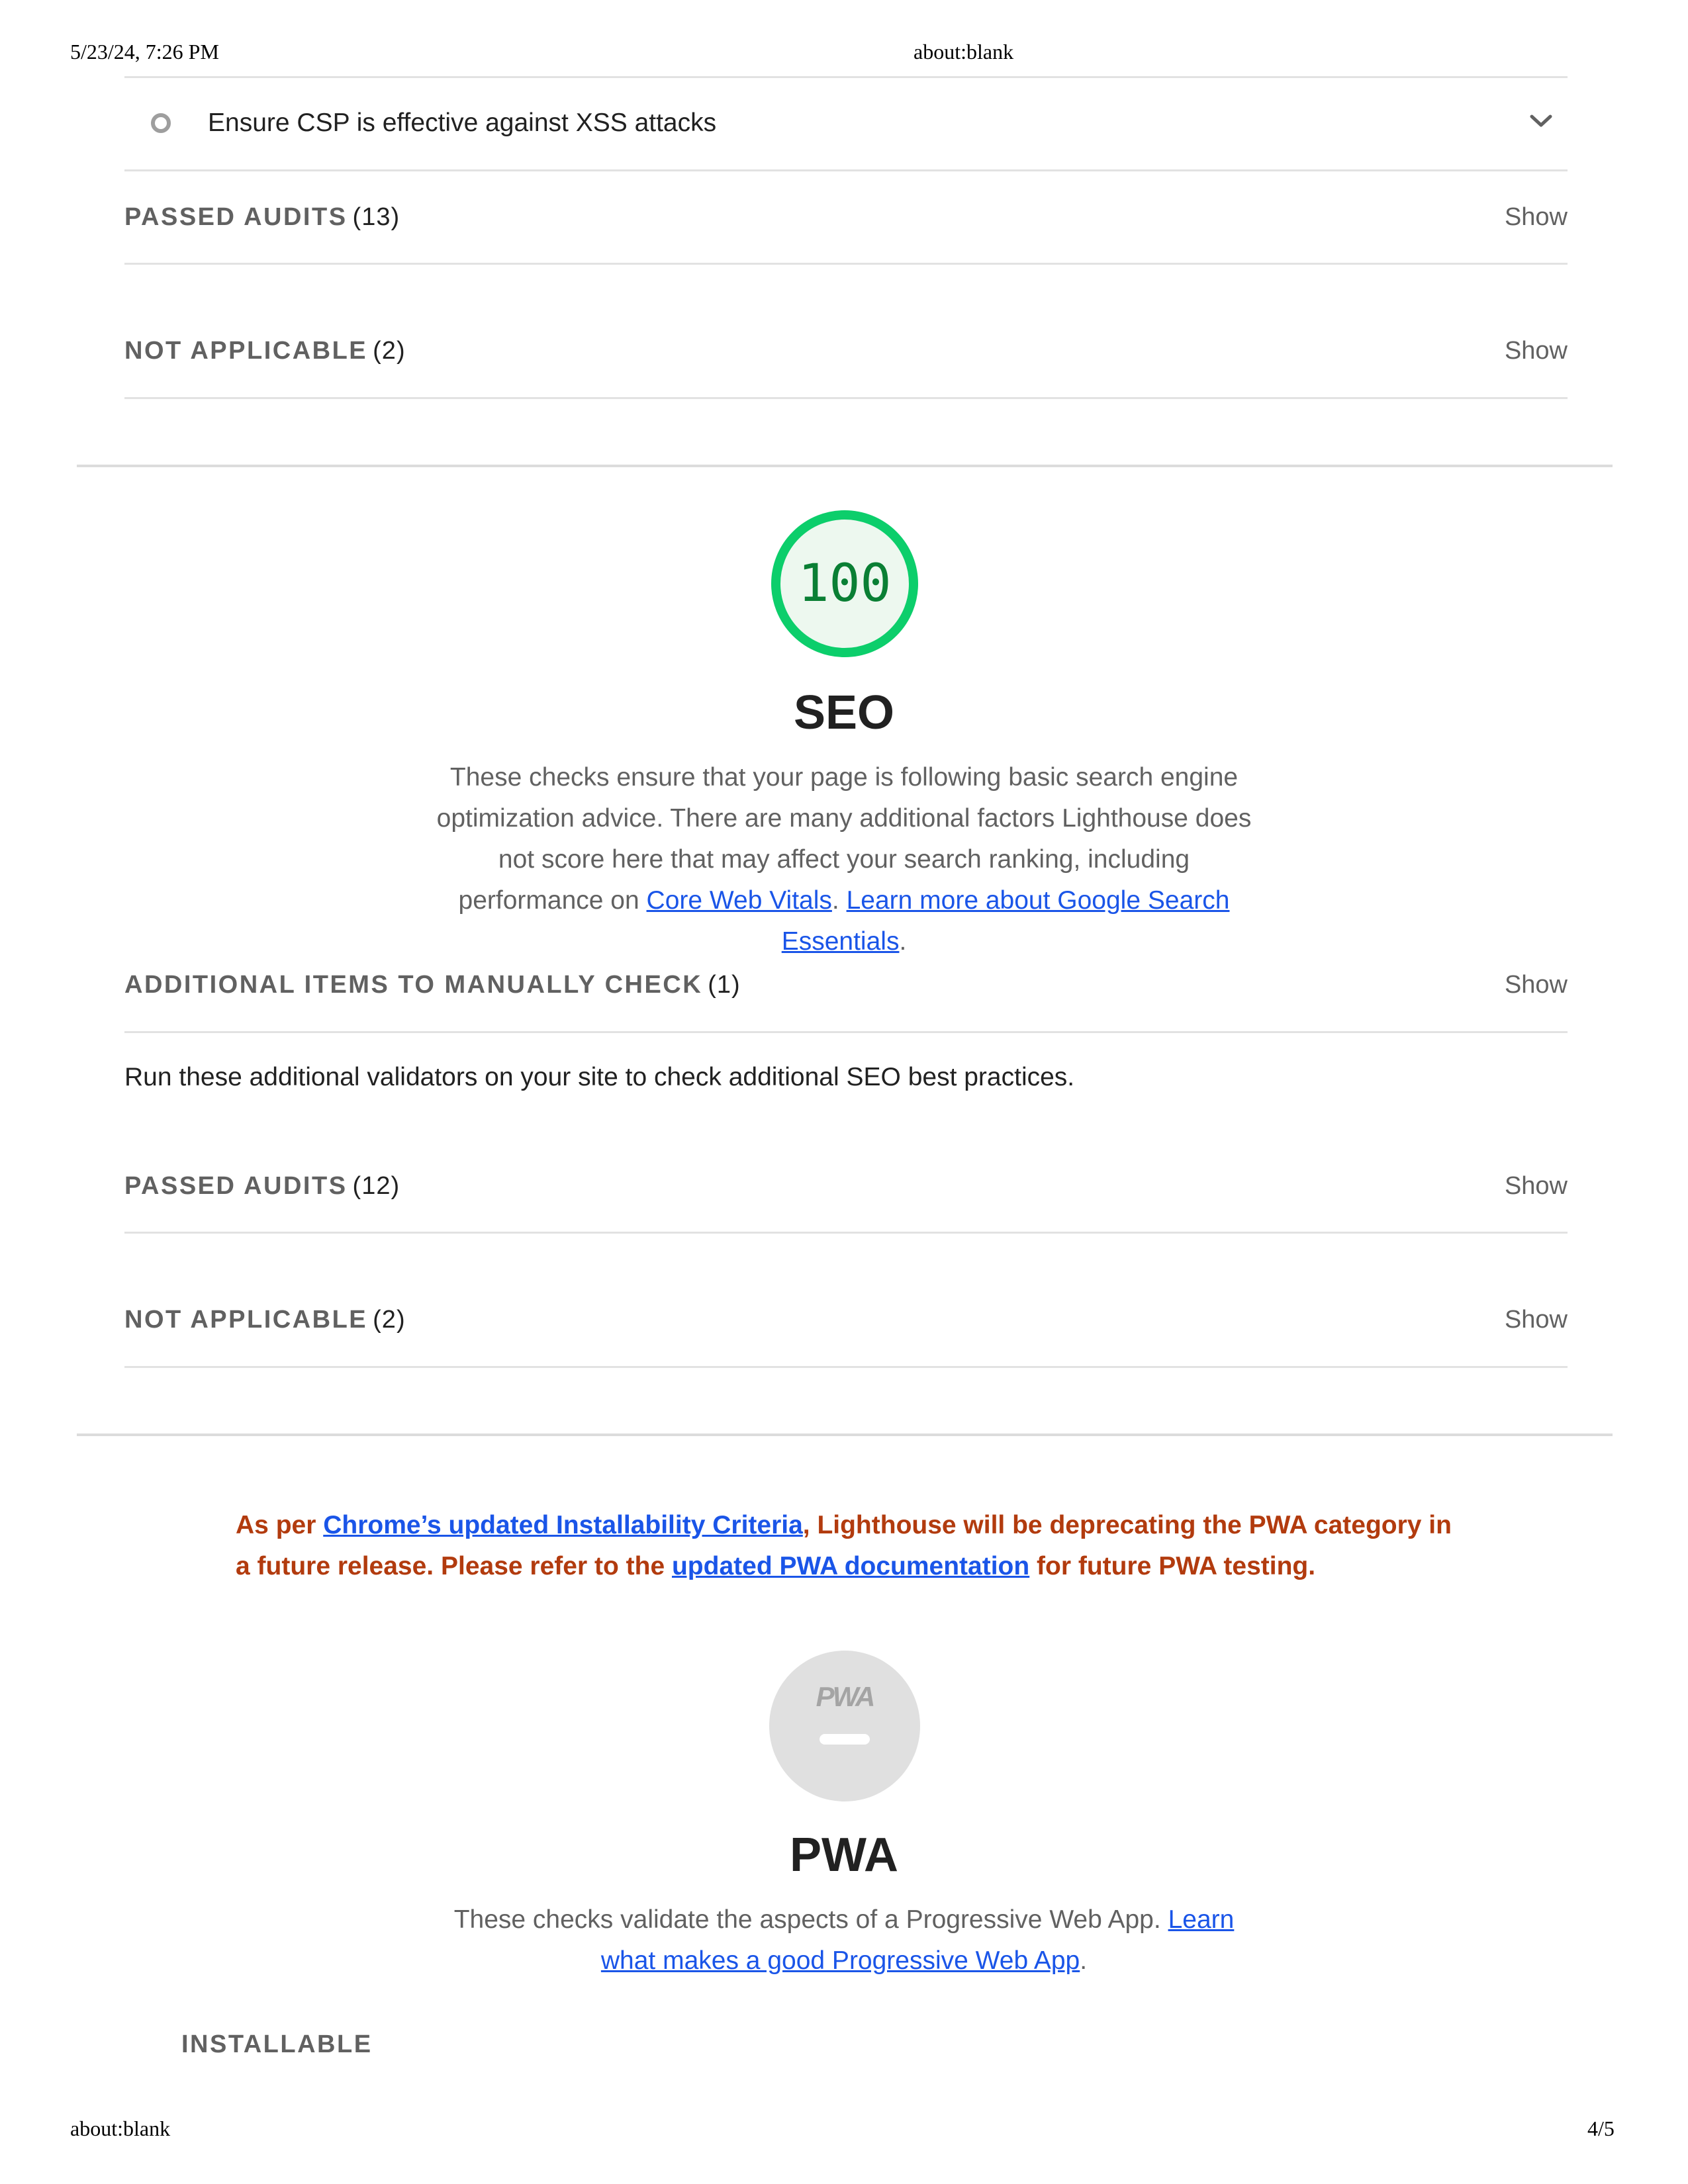 The width and height of the screenshot is (1688, 2184). I want to click on dash-icon, so click(845, 1740).